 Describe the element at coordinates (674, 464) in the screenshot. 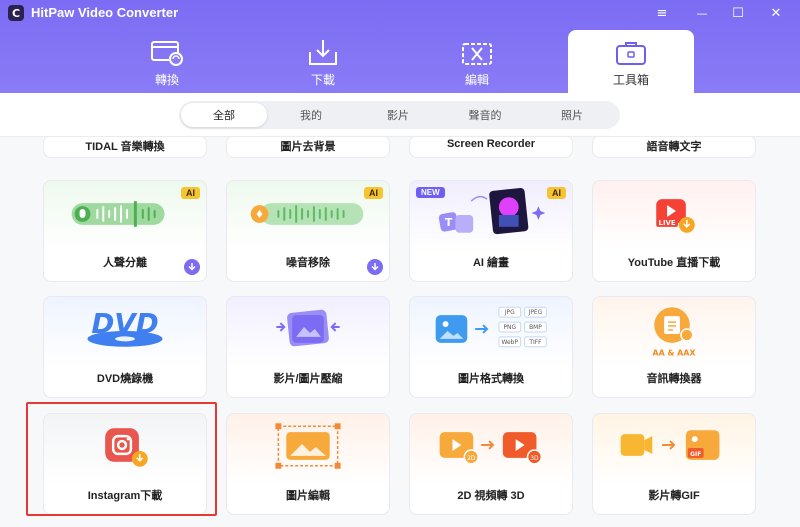

I see `tool-card-video-to-gif: GIF 影片轉GIF` at that location.